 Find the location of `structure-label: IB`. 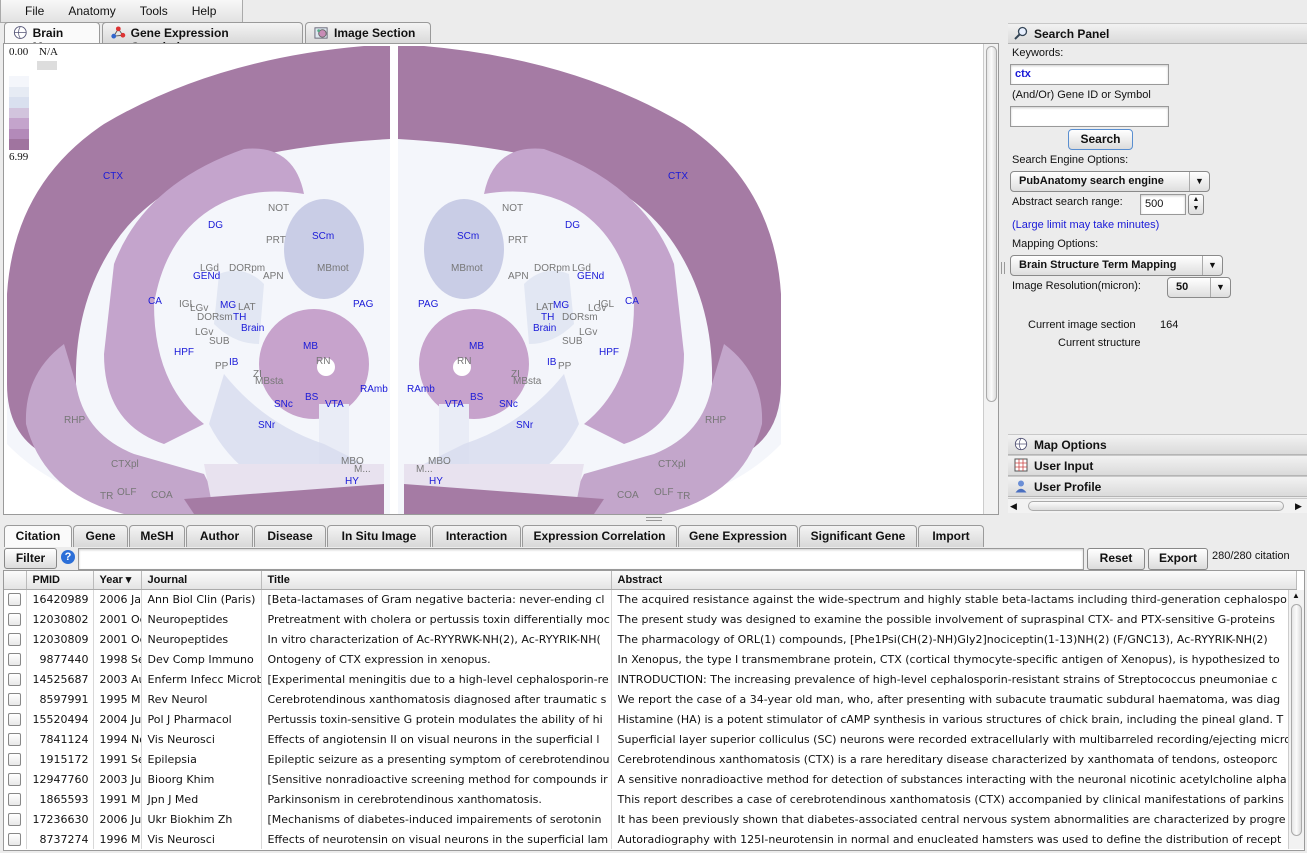

structure-label: IB is located at coordinates (551, 363).